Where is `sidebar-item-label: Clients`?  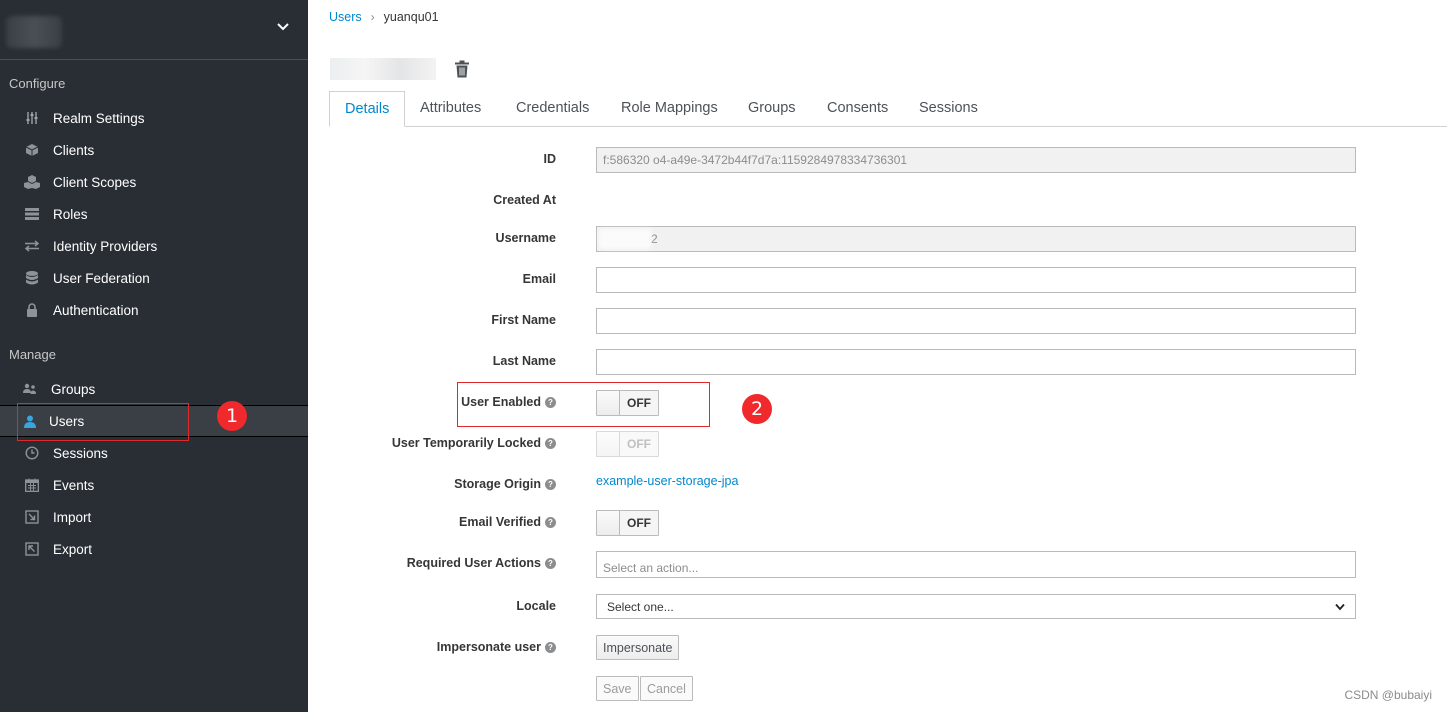 sidebar-item-label: Clients is located at coordinates (74, 150).